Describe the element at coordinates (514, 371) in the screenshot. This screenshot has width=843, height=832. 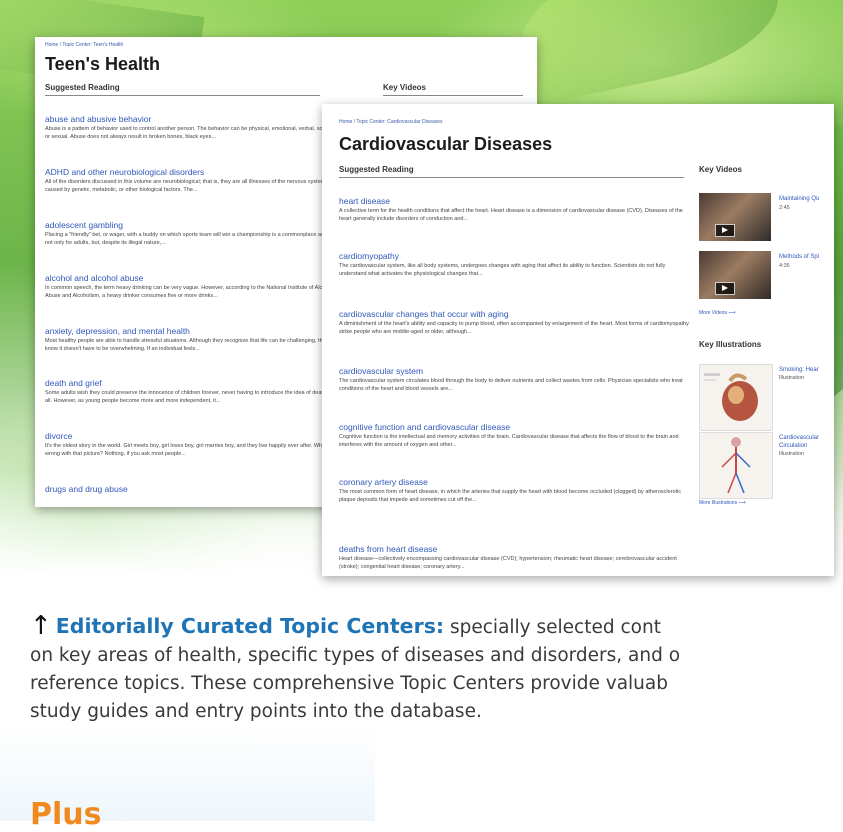
I see `topic-link: cardiovascular system` at that location.